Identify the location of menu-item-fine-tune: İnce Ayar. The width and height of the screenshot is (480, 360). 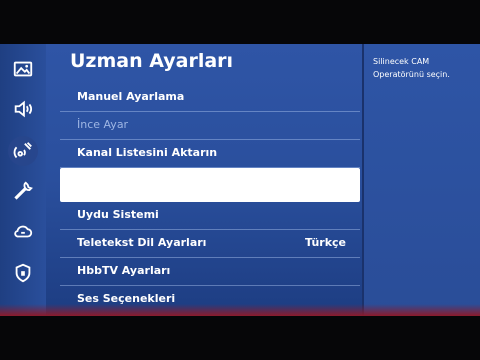
(210, 126).